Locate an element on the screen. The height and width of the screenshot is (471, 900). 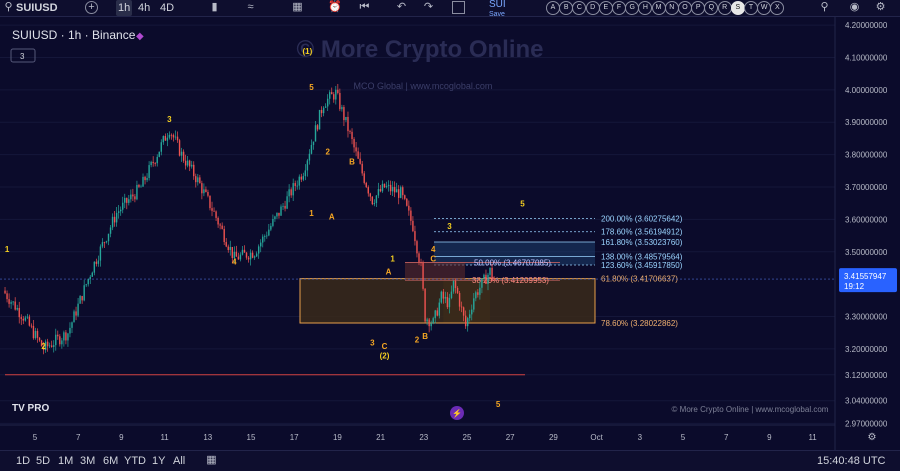
lightning-icon: ⚡ is located at coordinates (457, 413).